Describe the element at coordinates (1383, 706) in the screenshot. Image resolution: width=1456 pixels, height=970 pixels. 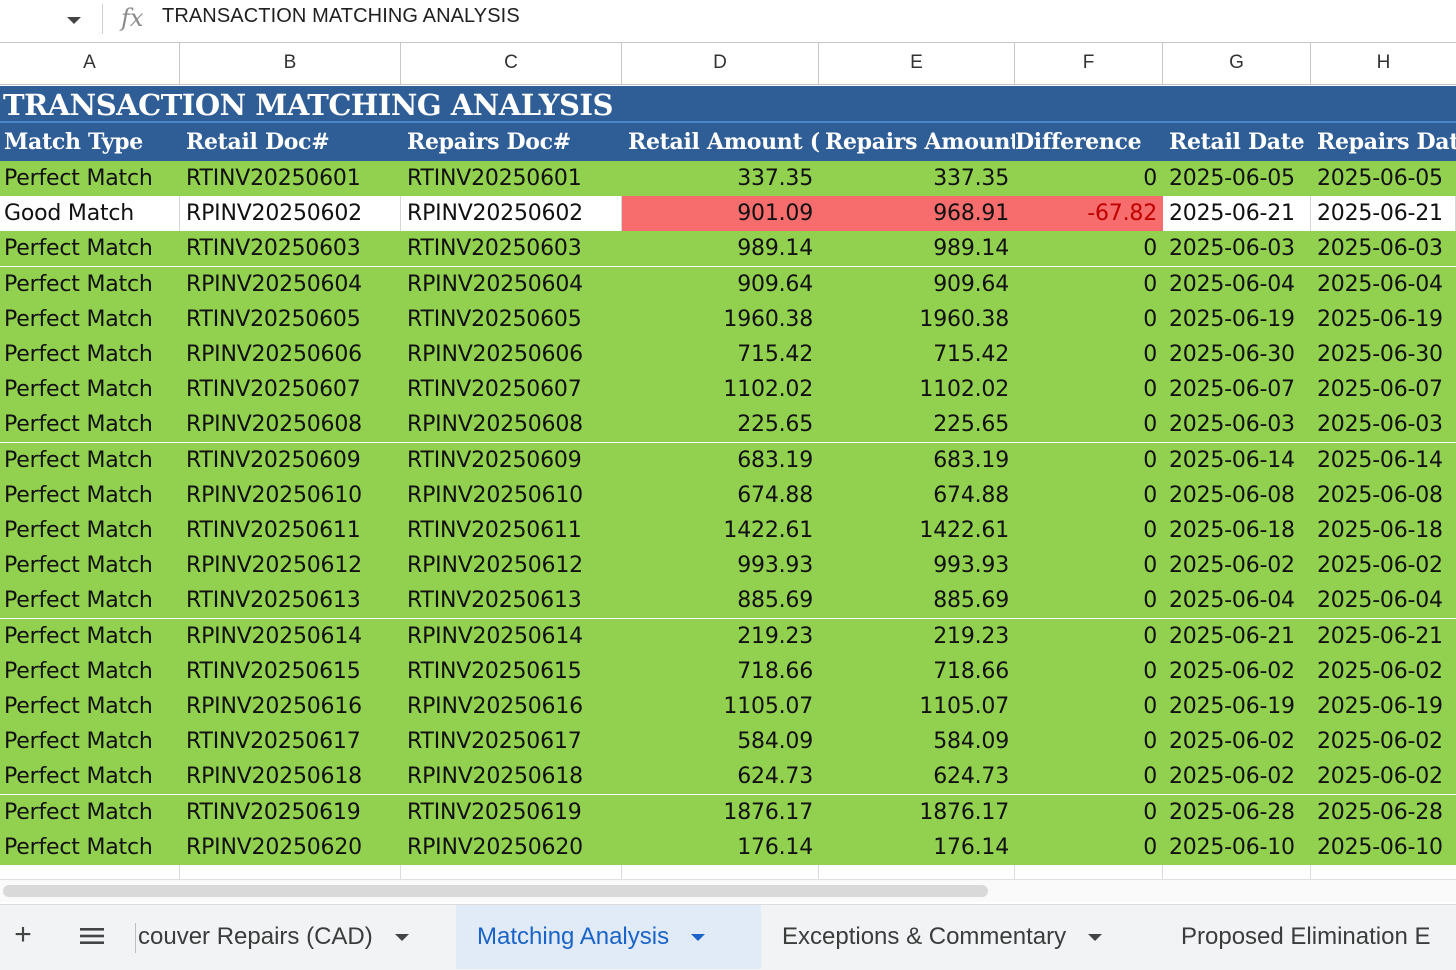
I see `cell-repairs-date: 2025-06-19` at that location.